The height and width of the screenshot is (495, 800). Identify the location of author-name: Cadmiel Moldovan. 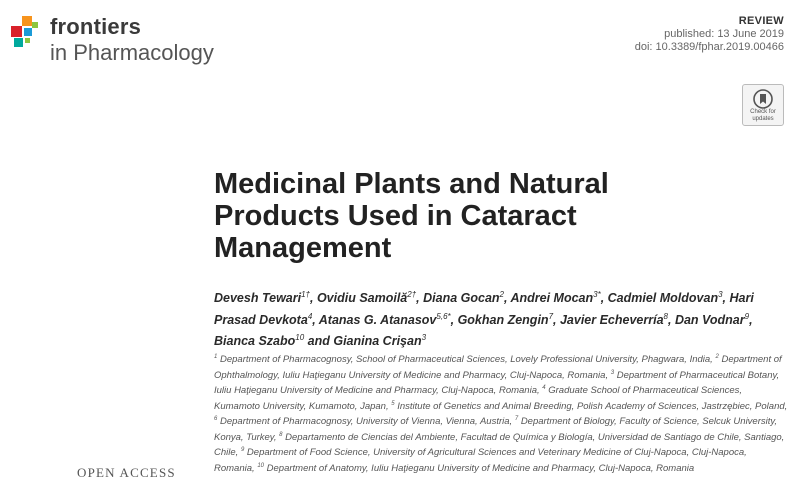
(663, 298).